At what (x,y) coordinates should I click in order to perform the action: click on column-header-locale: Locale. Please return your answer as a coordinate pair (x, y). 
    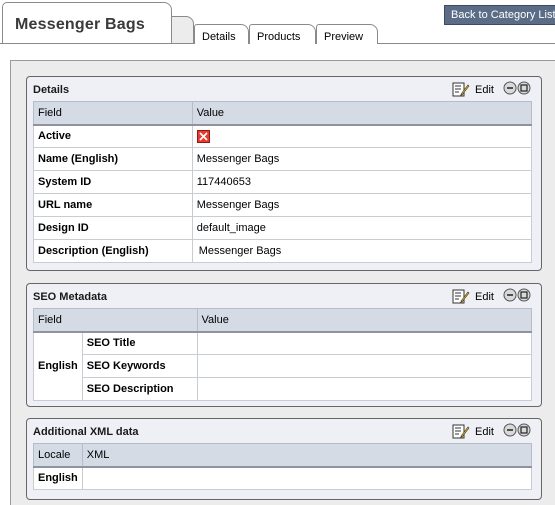
    Looking at the image, I should click on (58, 455).